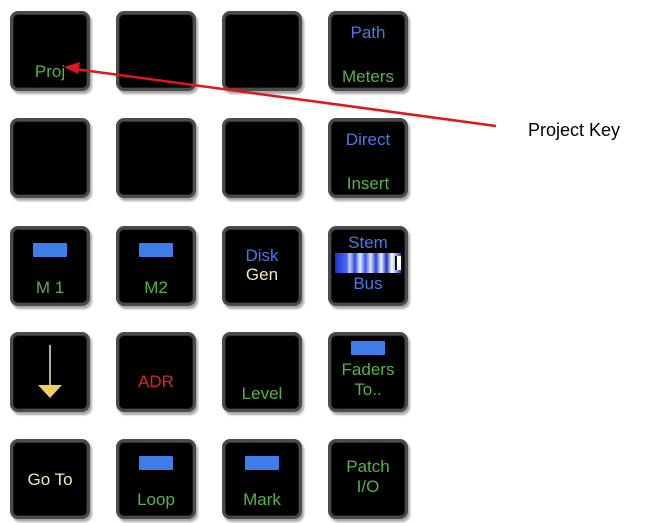  I want to click on annotation-arrow, so click(280, 95).